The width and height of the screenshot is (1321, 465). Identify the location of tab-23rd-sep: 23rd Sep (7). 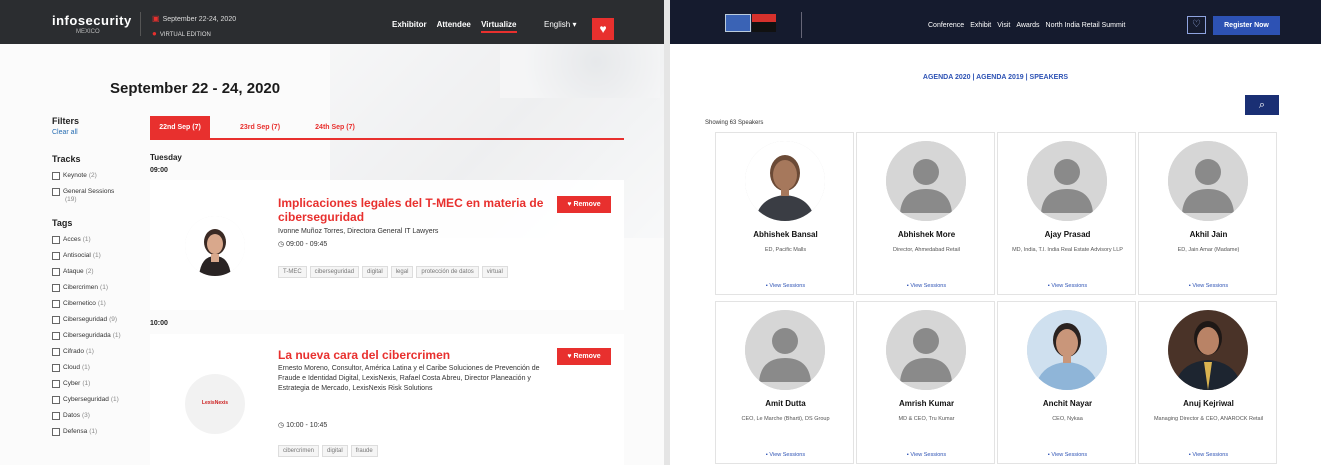
(260, 128).